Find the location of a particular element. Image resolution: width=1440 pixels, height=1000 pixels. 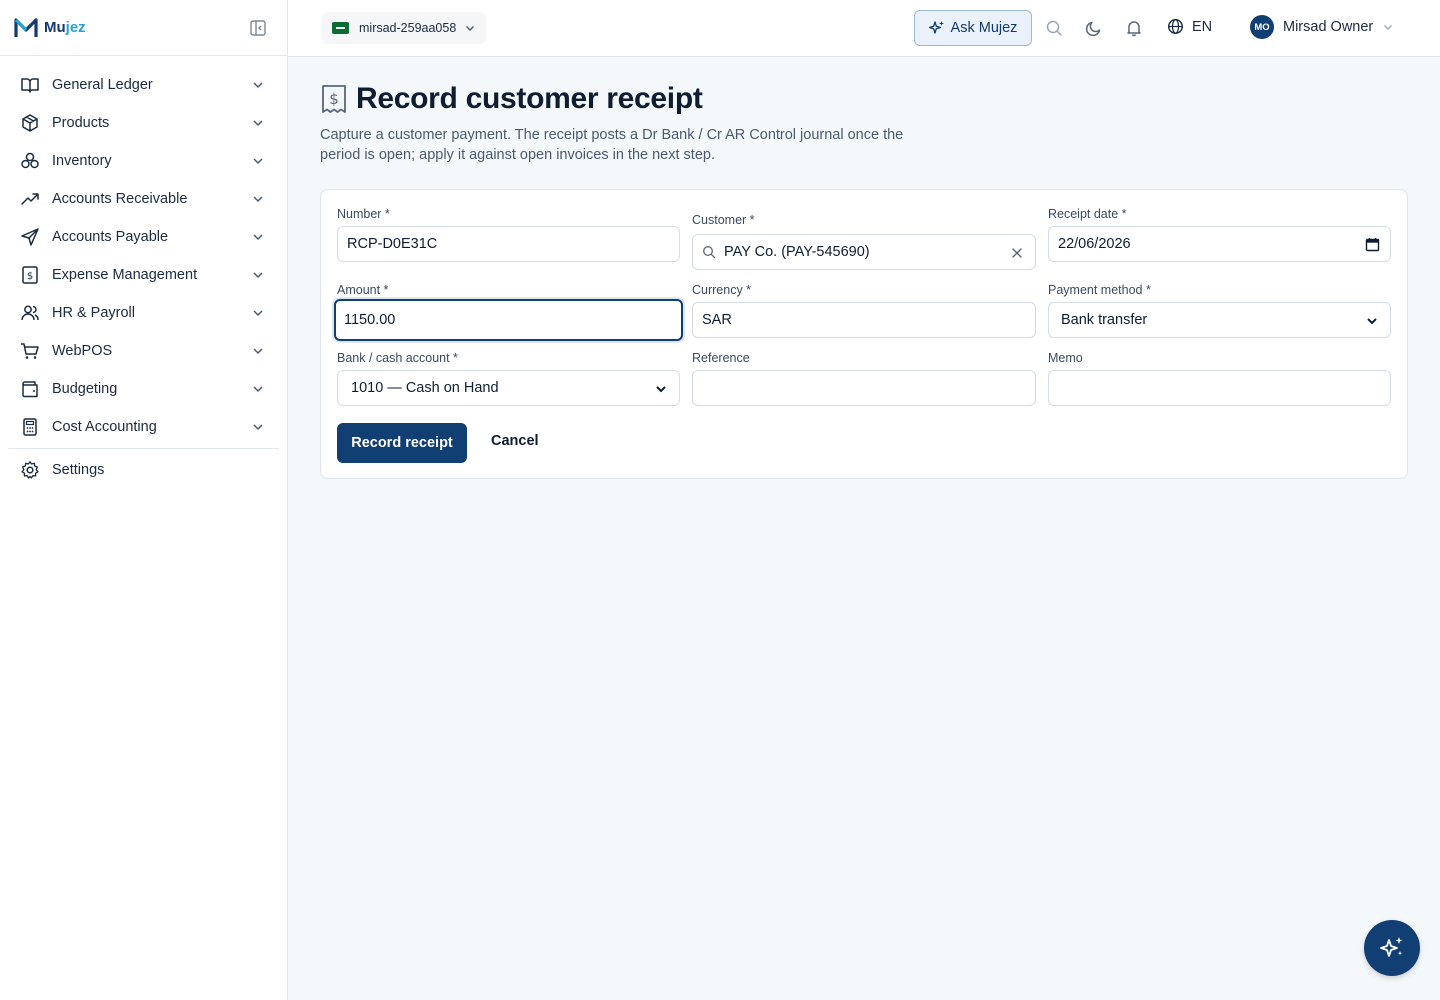

bank-account-select: 1010 — Cash on Hand is located at coordinates (508, 388).